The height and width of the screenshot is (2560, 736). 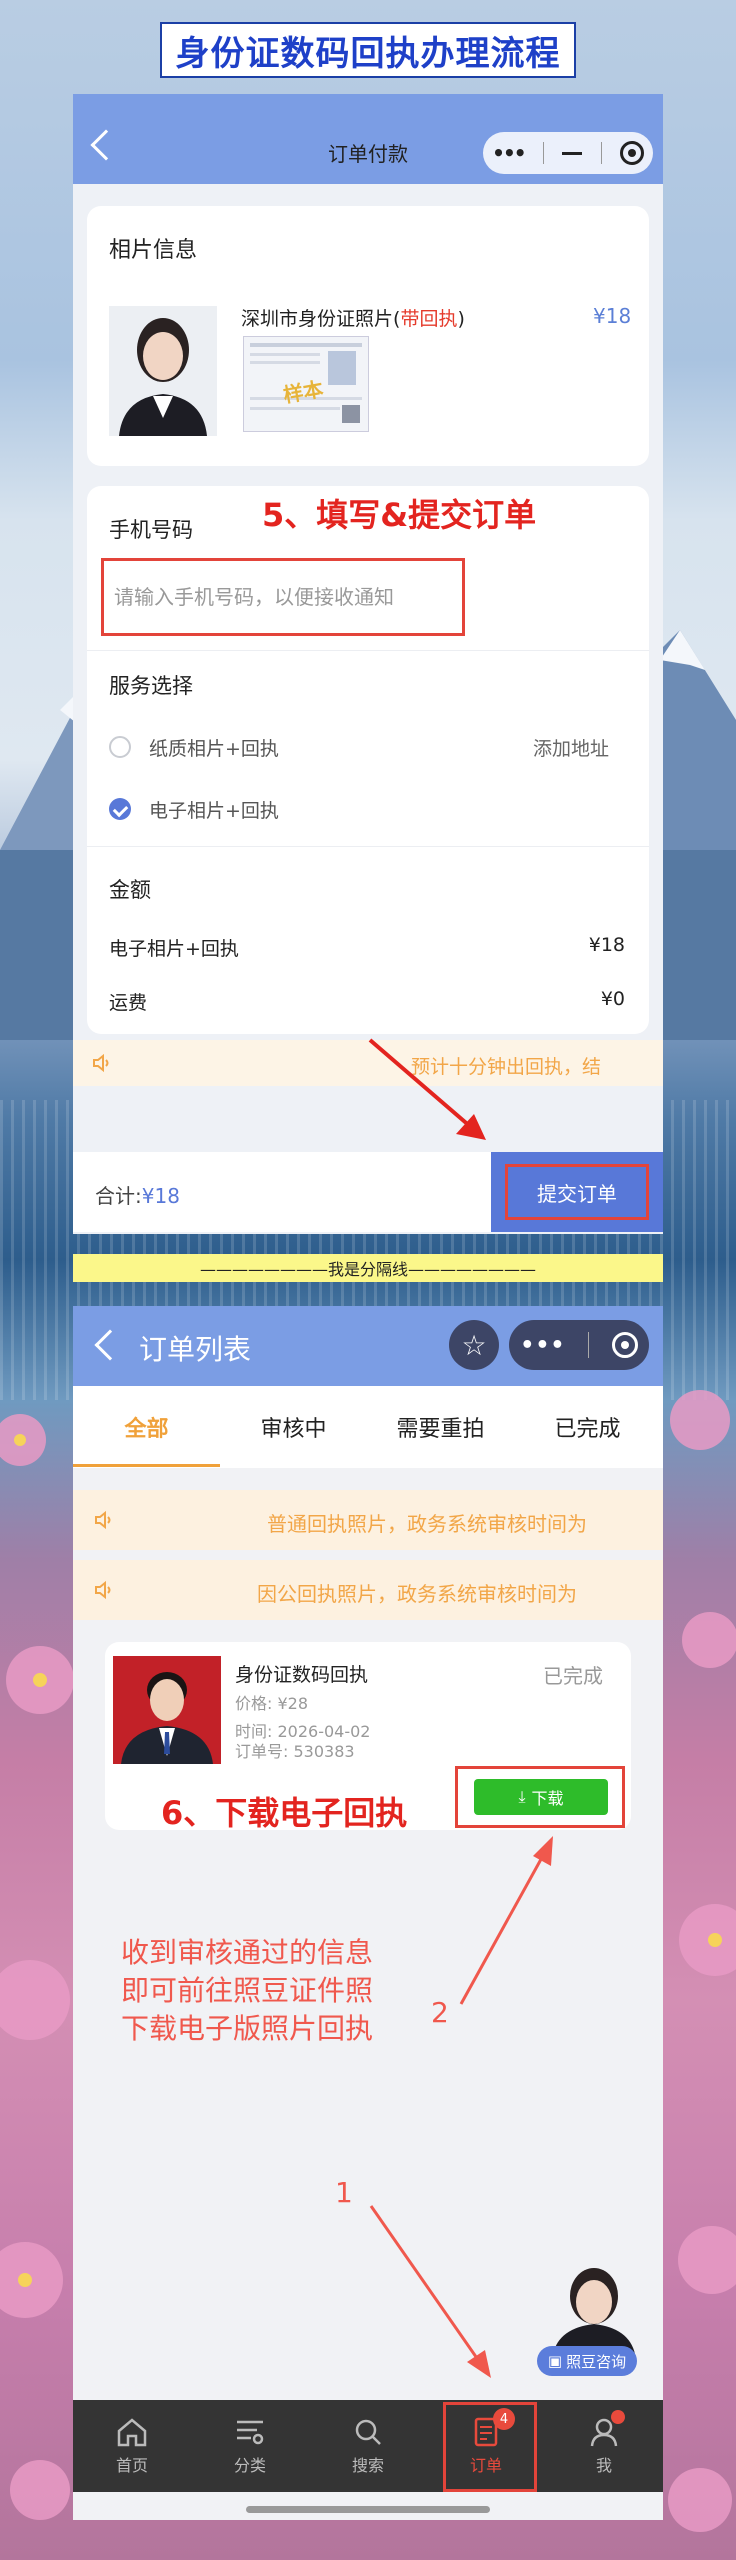 I want to click on tabbar-home: 首页, so click(x=132, y=2446).